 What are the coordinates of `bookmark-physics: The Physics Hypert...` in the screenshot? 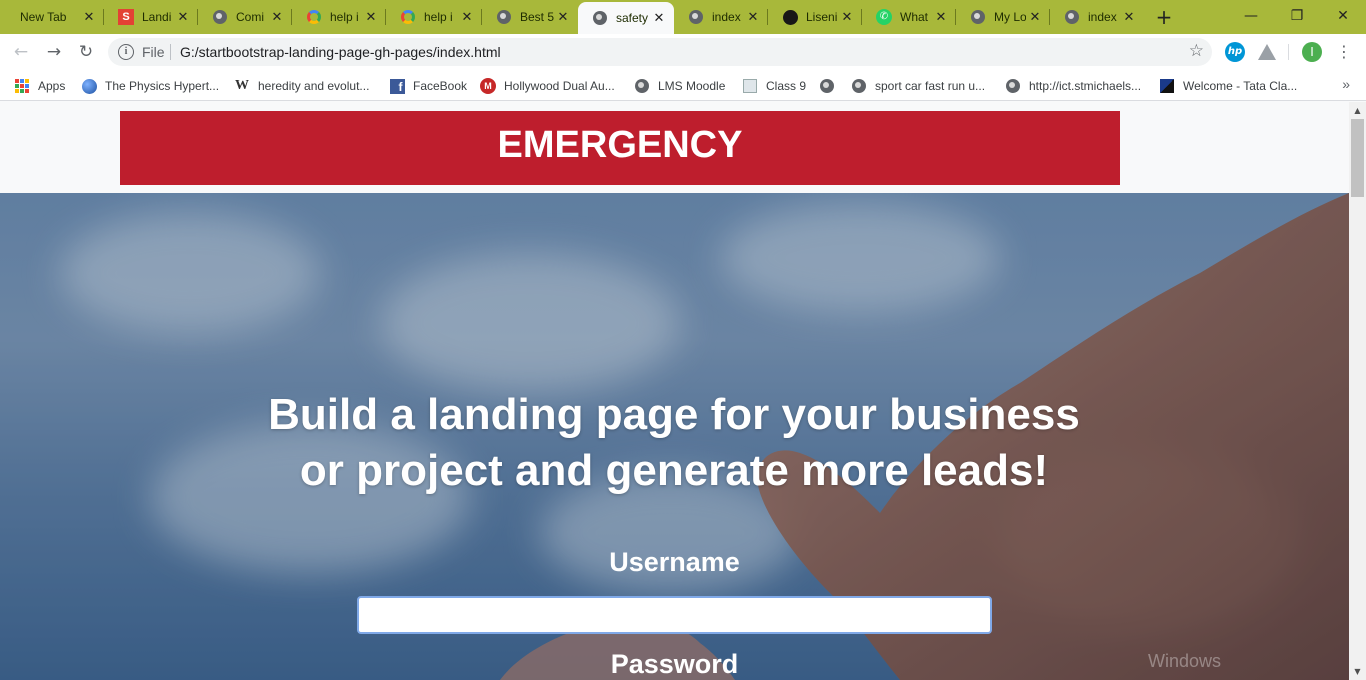 It's located at (150, 86).